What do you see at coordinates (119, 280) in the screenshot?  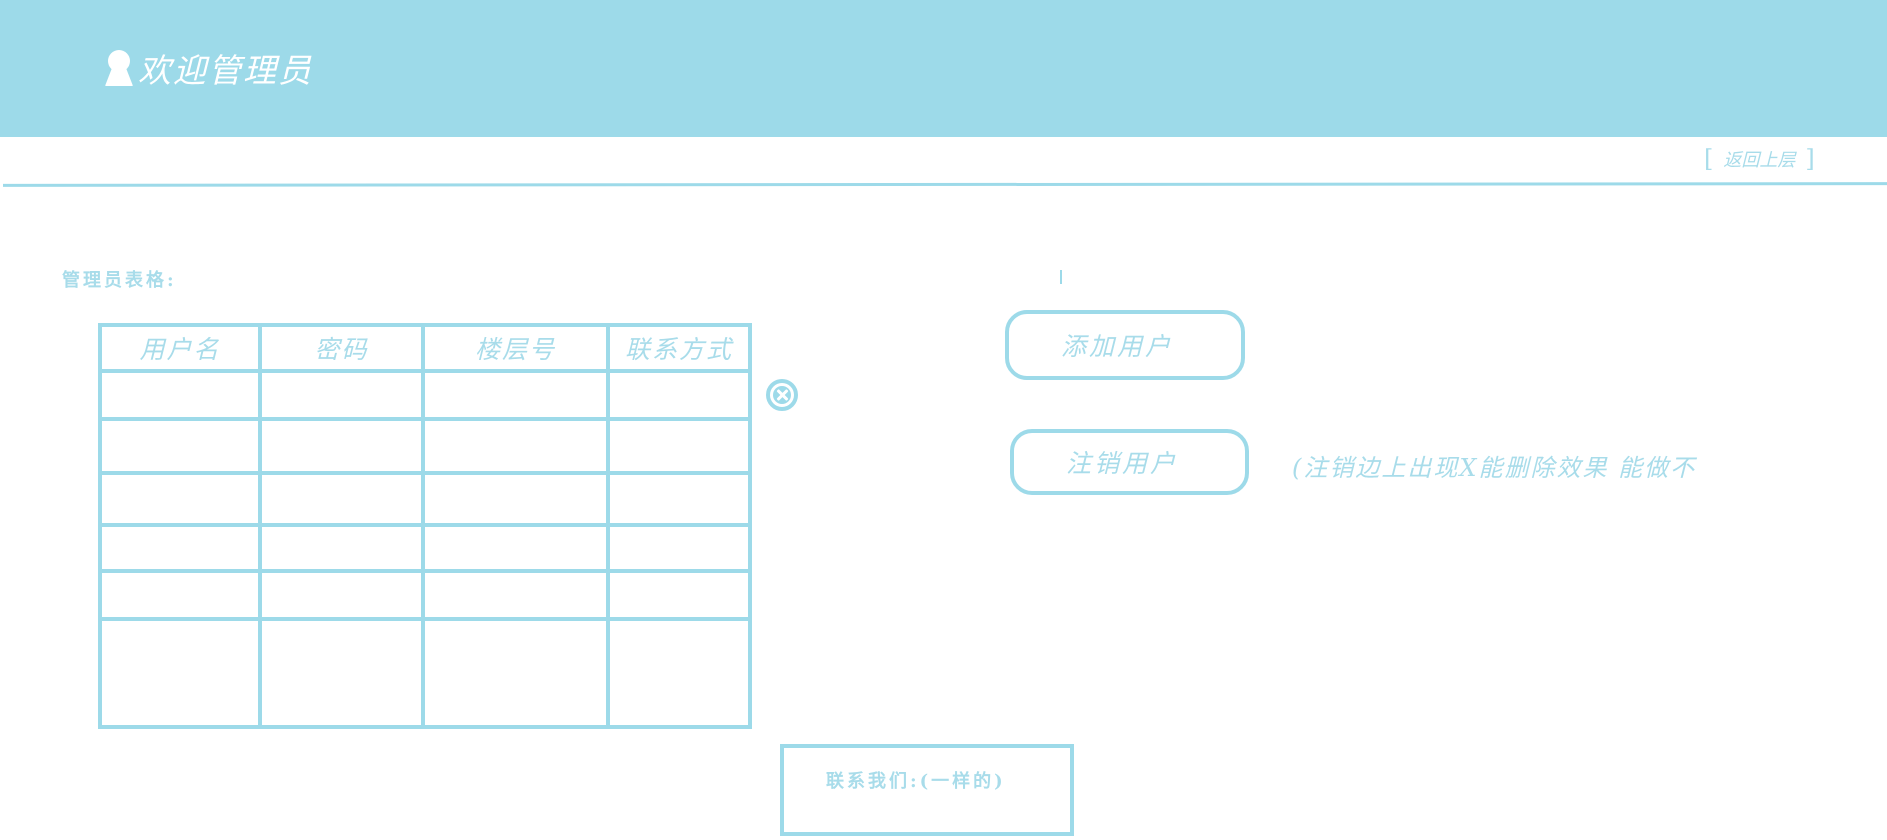 I see `table-caption: 管理员表格:` at bounding box center [119, 280].